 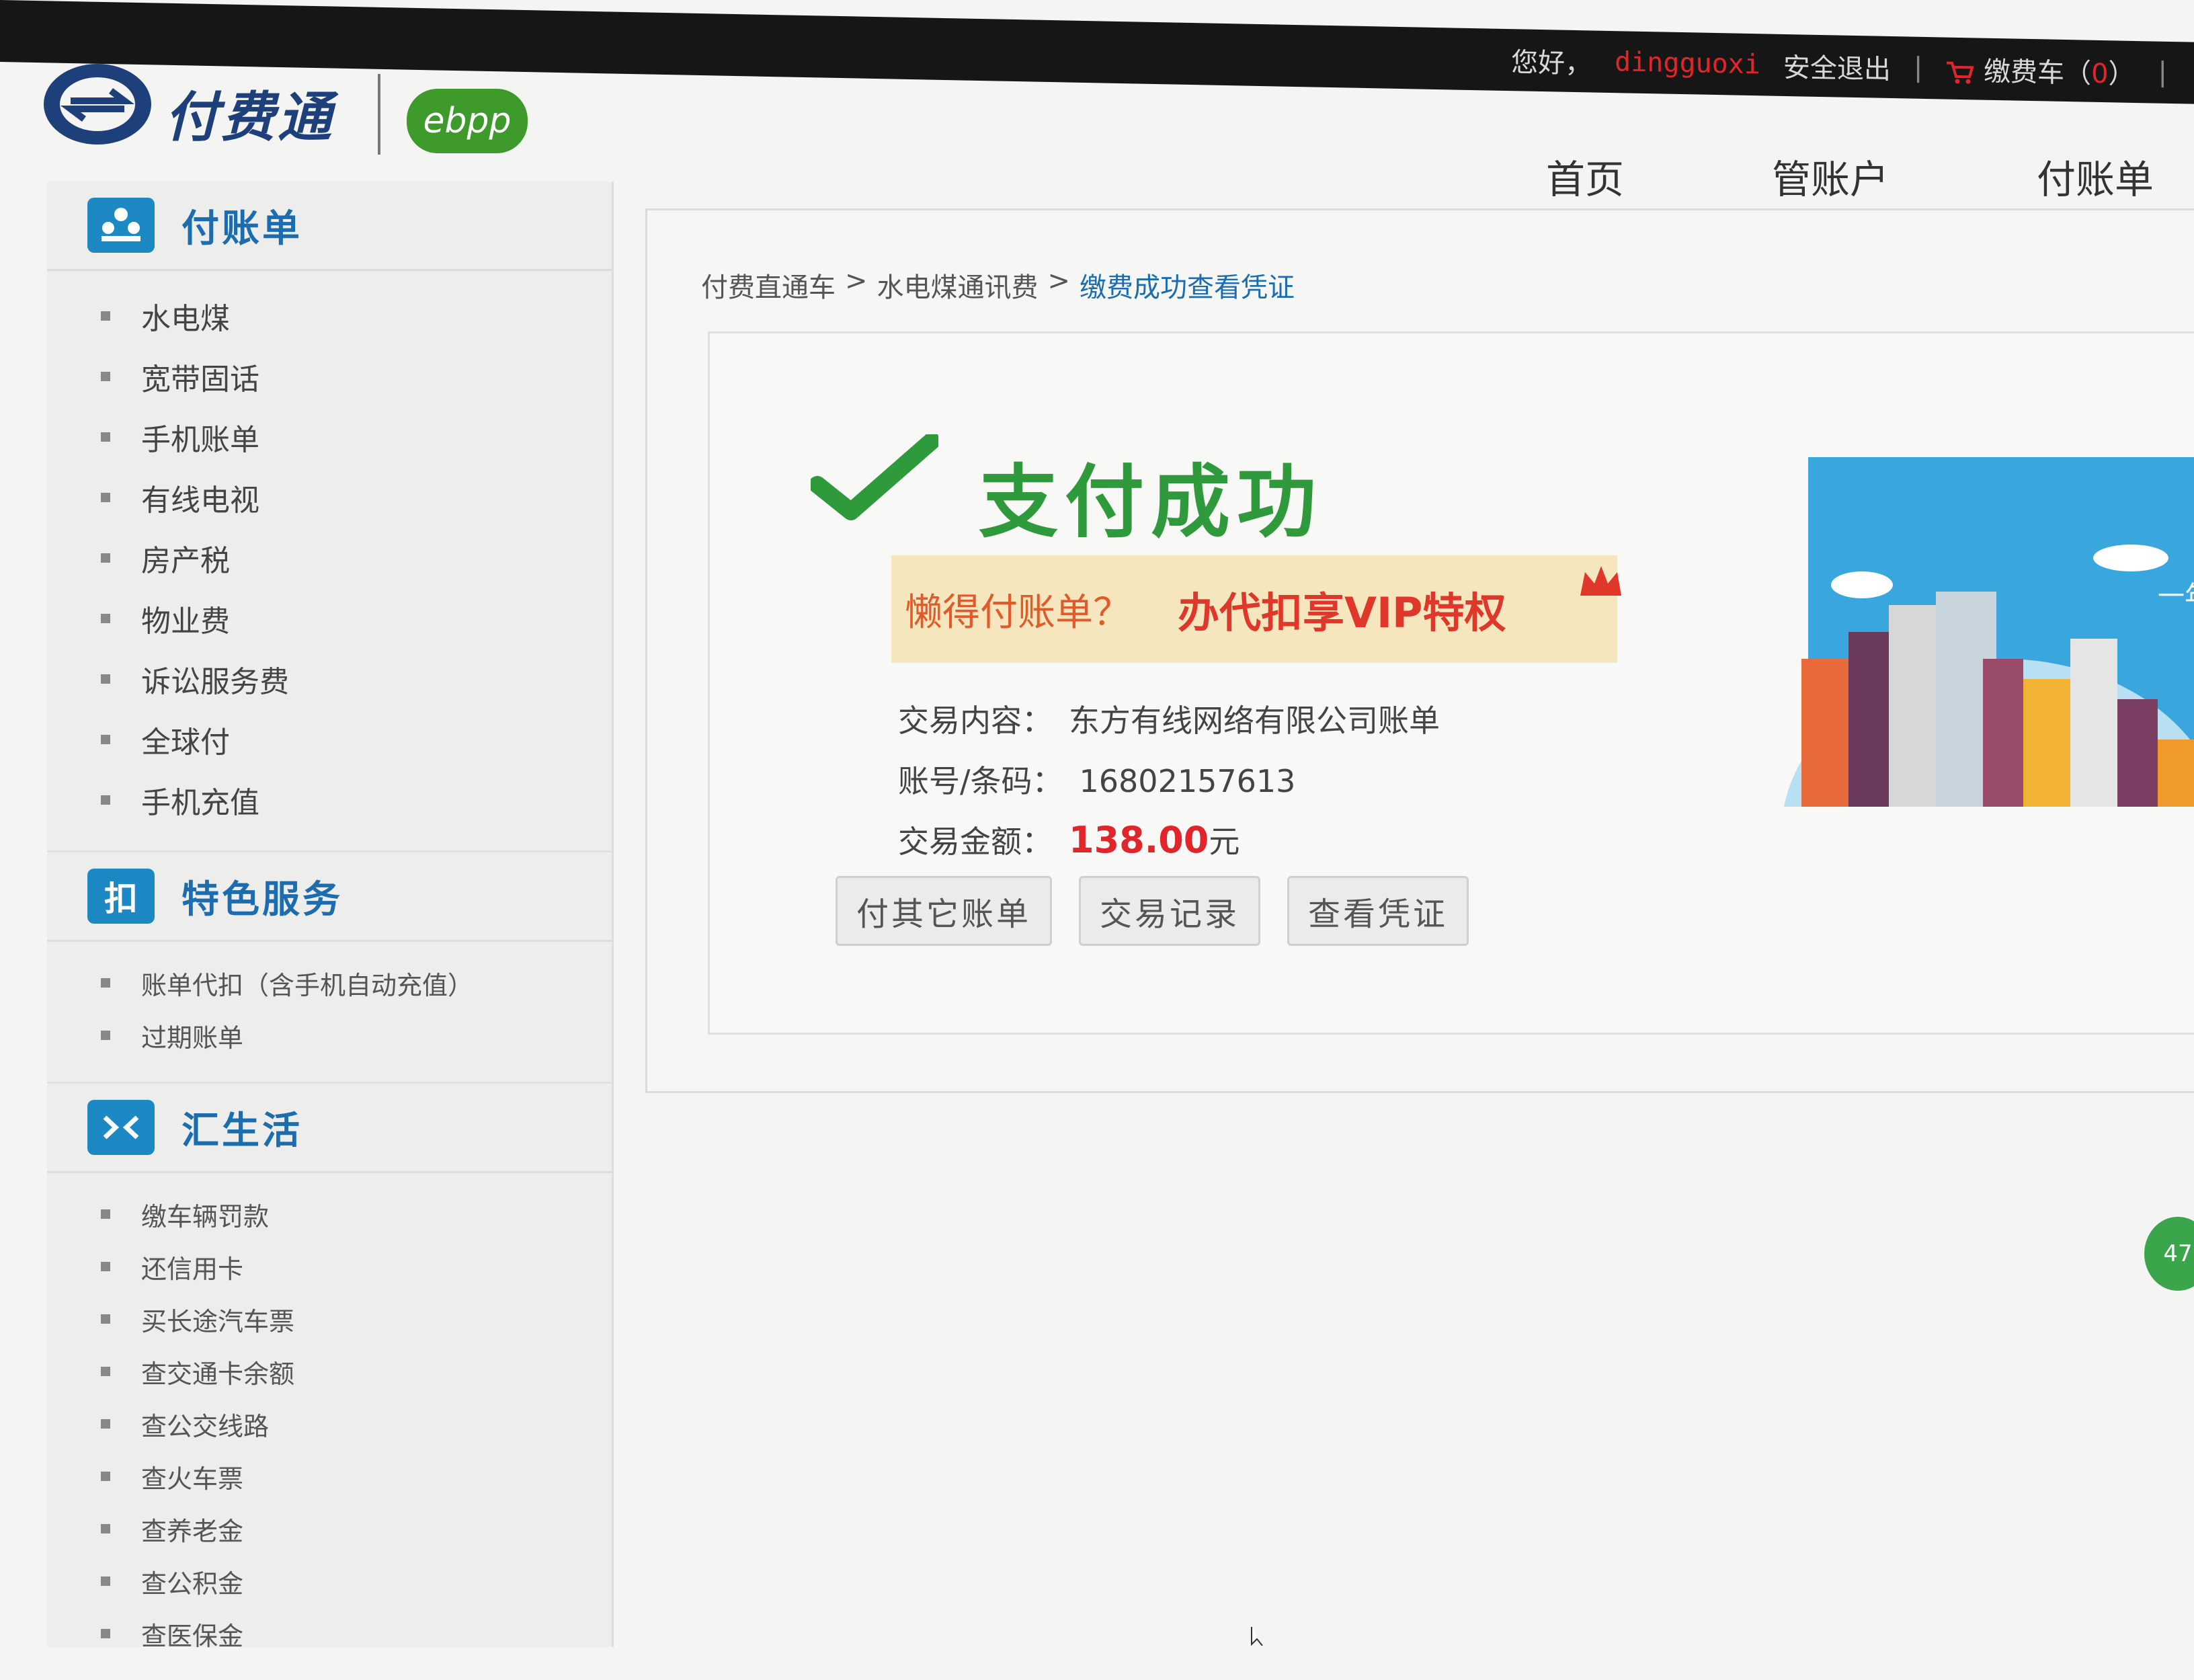 I want to click on sidebar-item-label: 查医保金, so click(x=193, y=1636).